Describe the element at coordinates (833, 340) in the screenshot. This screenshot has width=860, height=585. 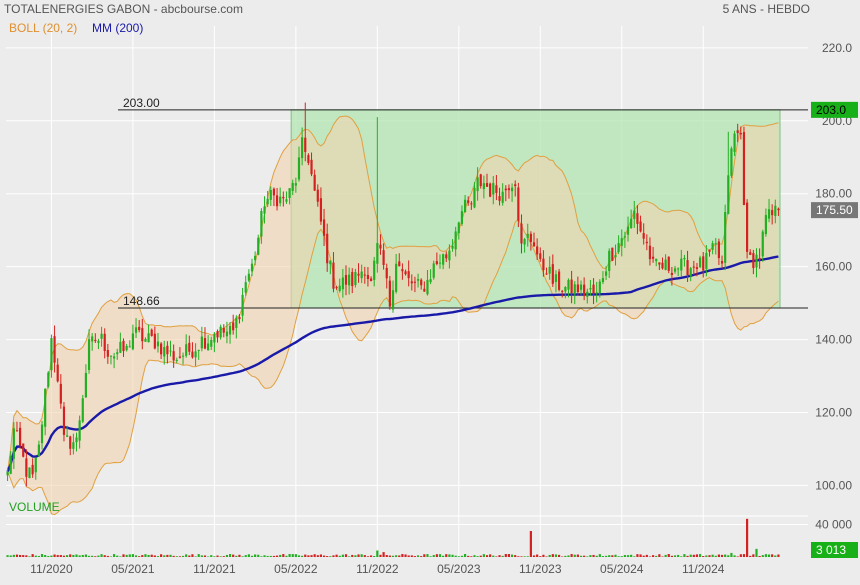
I see `y-tick-label: 140.00` at that location.